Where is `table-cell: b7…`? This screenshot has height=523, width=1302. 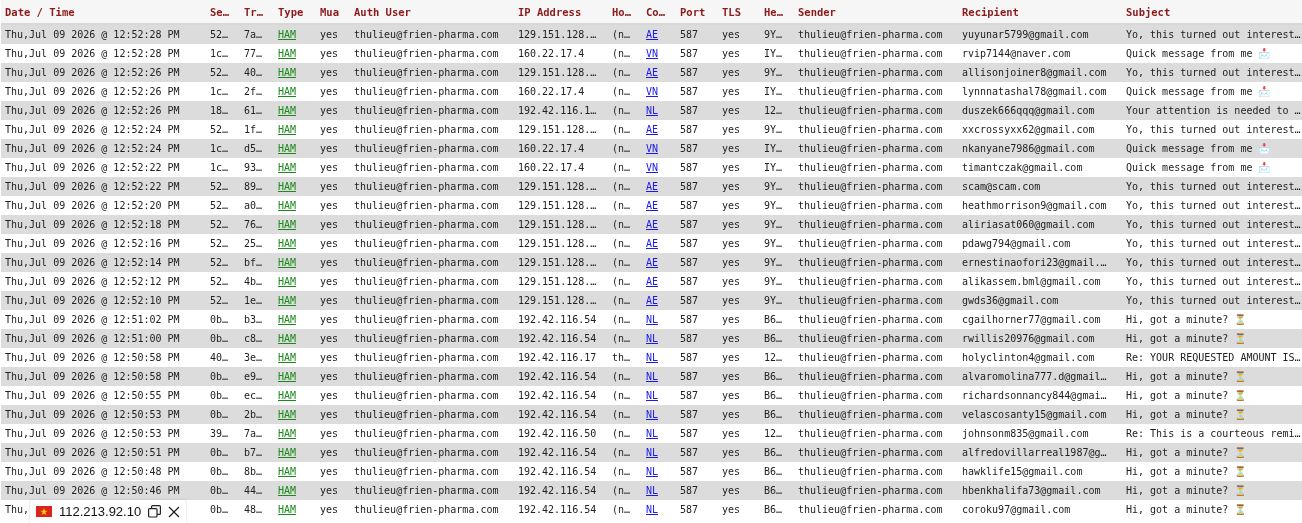 table-cell: b7… is located at coordinates (253, 452).